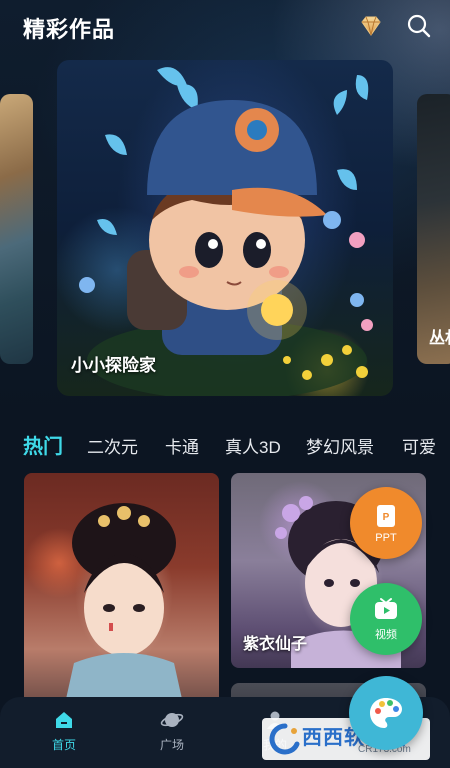  What do you see at coordinates (419, 26) in the screenshot?
I see `search-icon` at bounding box center [419, 26].